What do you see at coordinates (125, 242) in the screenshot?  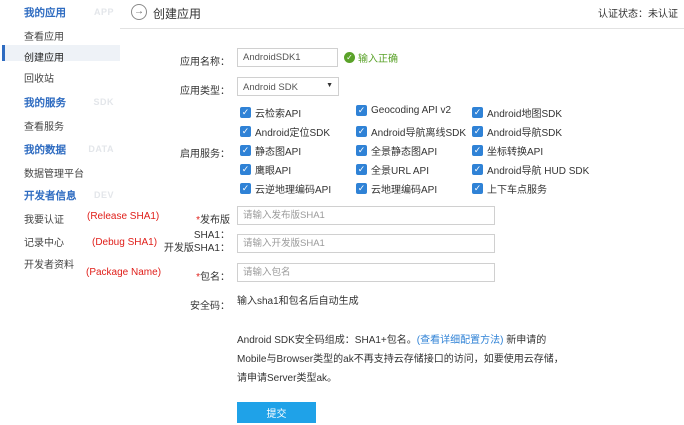 I see `annotation-debug-sha1: (Debug SHA1)` at bounding box center [125, 242].